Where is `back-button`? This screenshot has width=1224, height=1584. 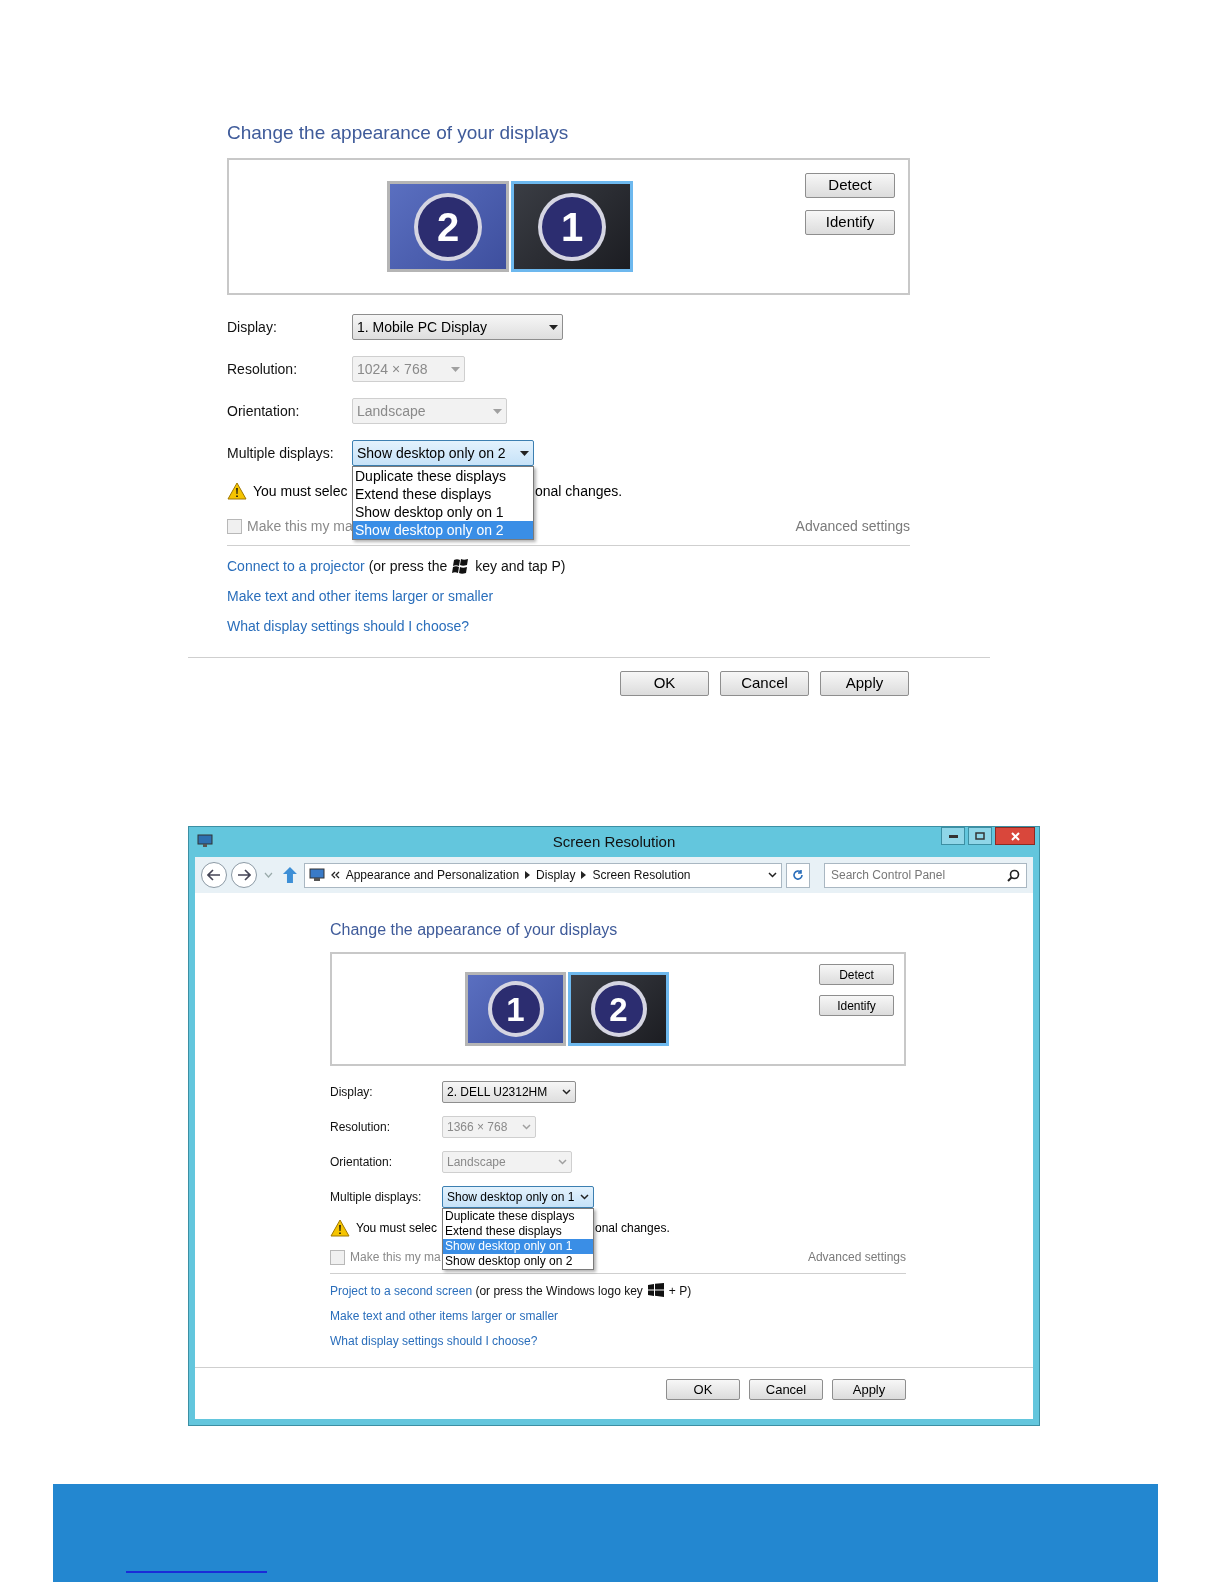 back-button is located at coordinates (214, 875).